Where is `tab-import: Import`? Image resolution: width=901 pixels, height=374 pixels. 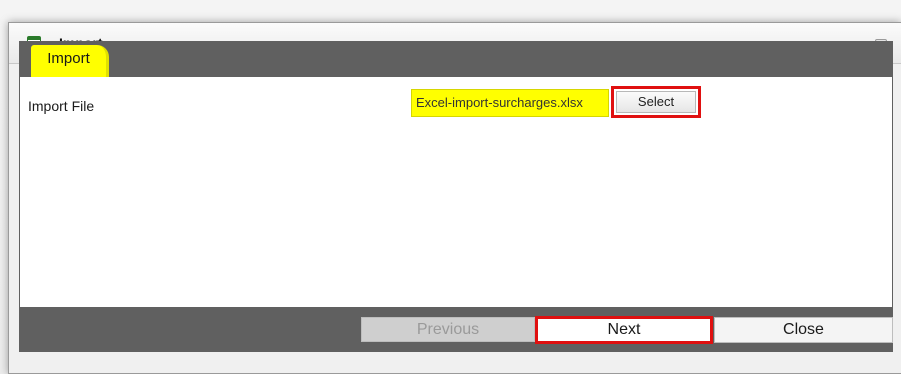
tab-import: Import is located at coordinates (70, 61).